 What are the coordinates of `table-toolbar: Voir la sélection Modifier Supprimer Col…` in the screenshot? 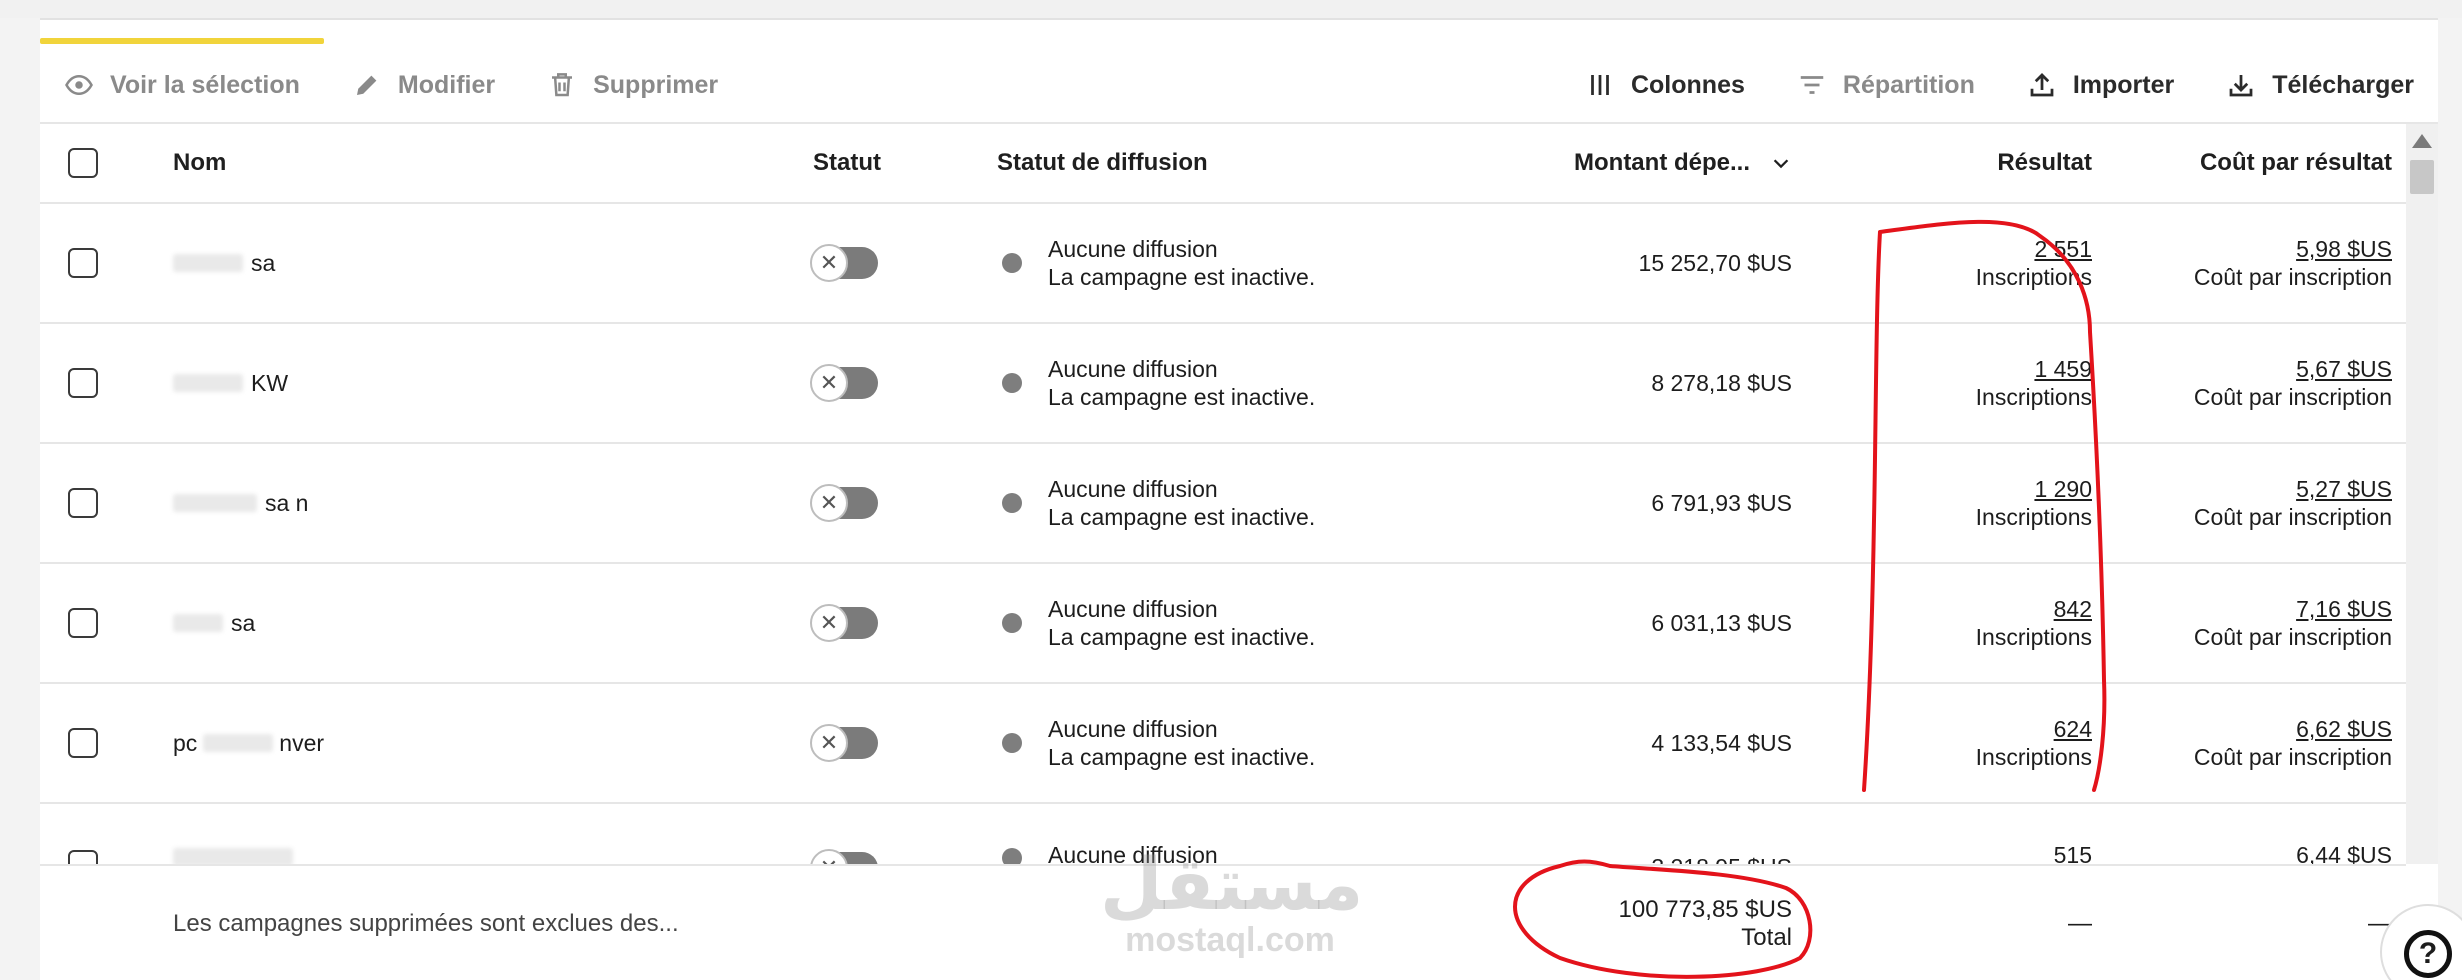 It's located at (1239, 85).